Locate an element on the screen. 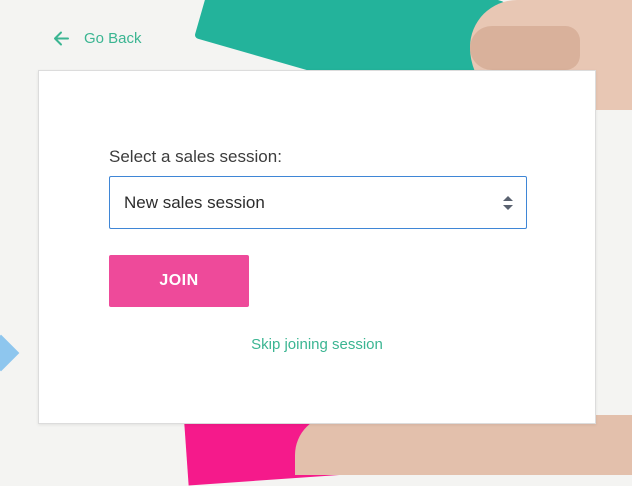  background-blue-shape is located at coordinates (10, 353).